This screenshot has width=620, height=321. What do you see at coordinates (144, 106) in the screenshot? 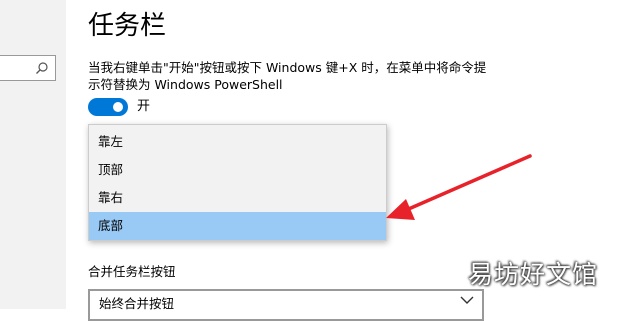
I see `toggle-state-label: 开` at bounding box center [144, 106].